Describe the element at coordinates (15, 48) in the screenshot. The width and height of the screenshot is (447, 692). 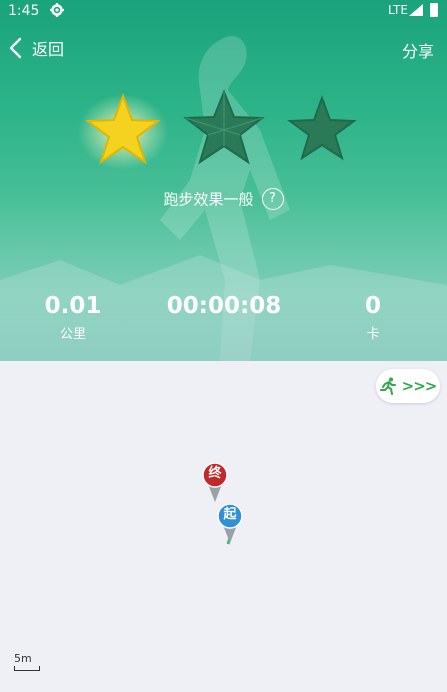
I see `chevron-left-icon` at that location.